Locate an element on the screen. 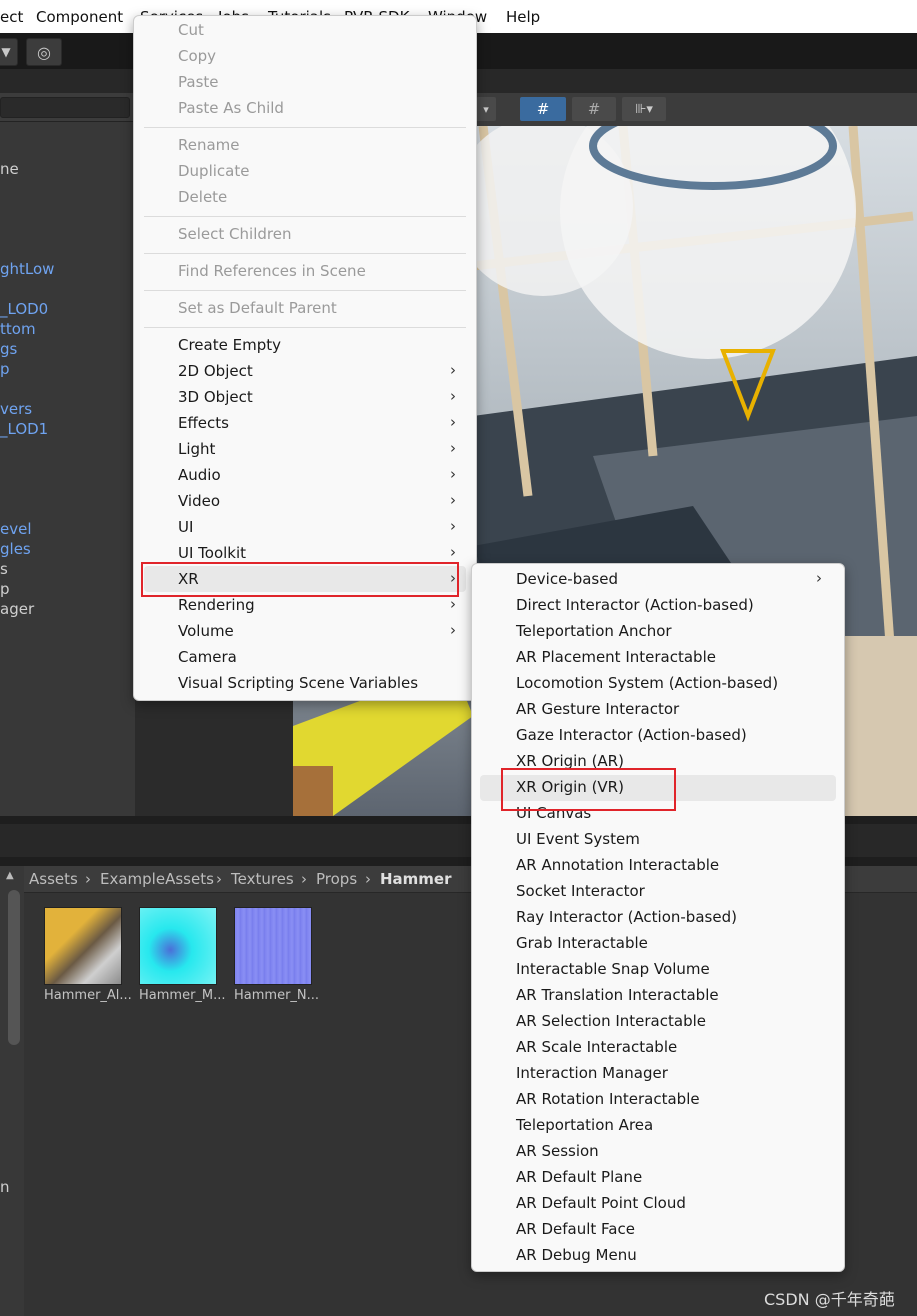 This screenshot has height=1316, width=917. menu-item-ui-toolkit: UI Toolkit is located at coordinates (212, 553).